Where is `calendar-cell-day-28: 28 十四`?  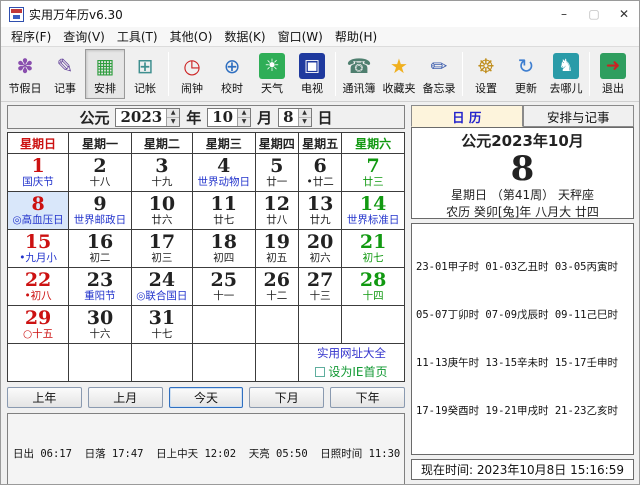 calendar-cell-day-28: 28 十四 is located at coordinates (373, 286).